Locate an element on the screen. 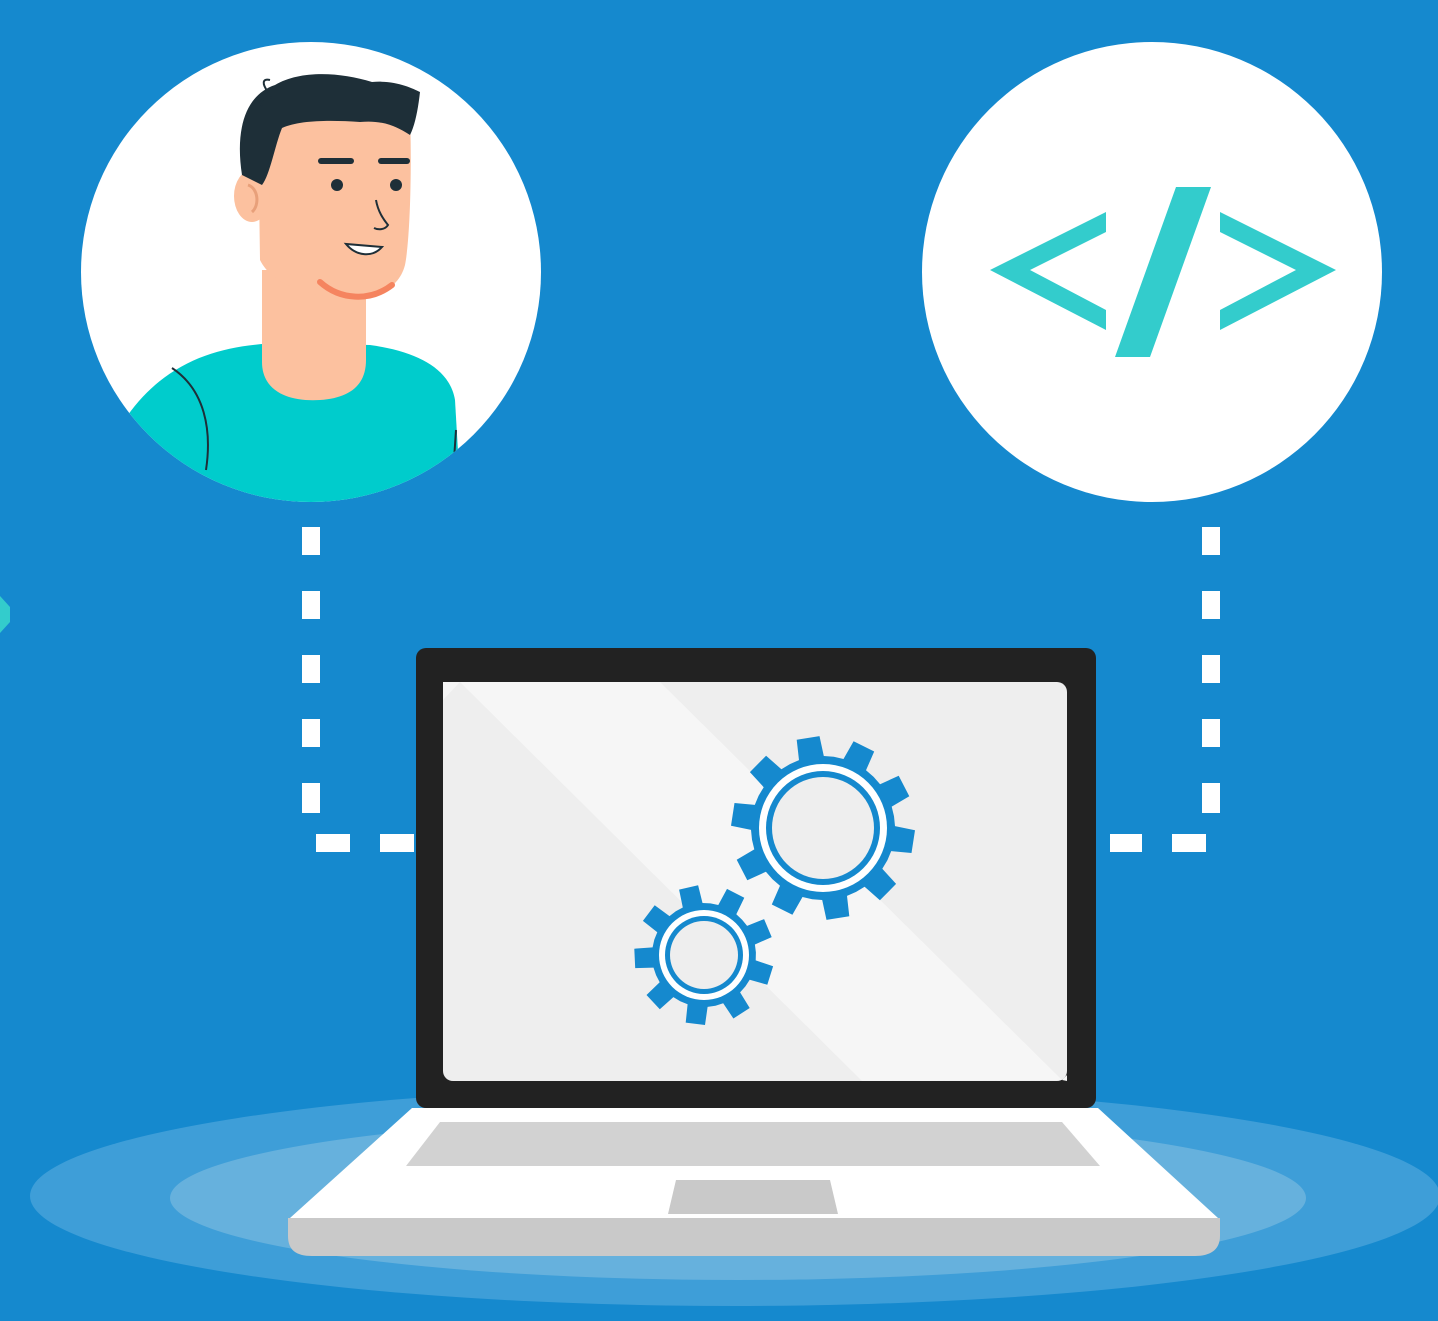  code-brackets-icon is located at coordinates (1152, 272).